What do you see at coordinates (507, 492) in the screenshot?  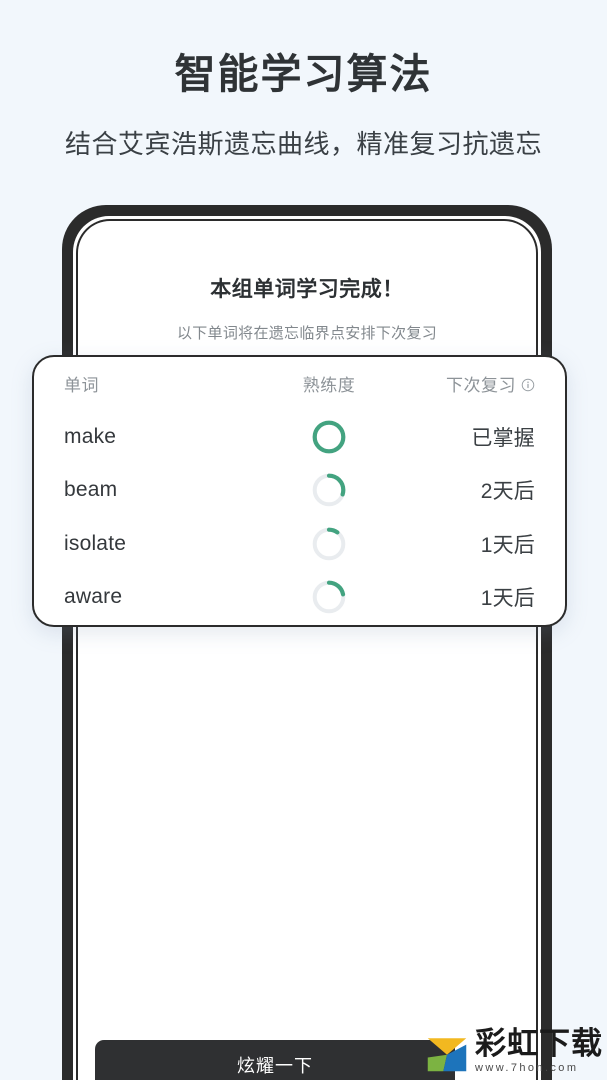 I see `cell-next-review: 2天后` at bounding box center [507, 492].